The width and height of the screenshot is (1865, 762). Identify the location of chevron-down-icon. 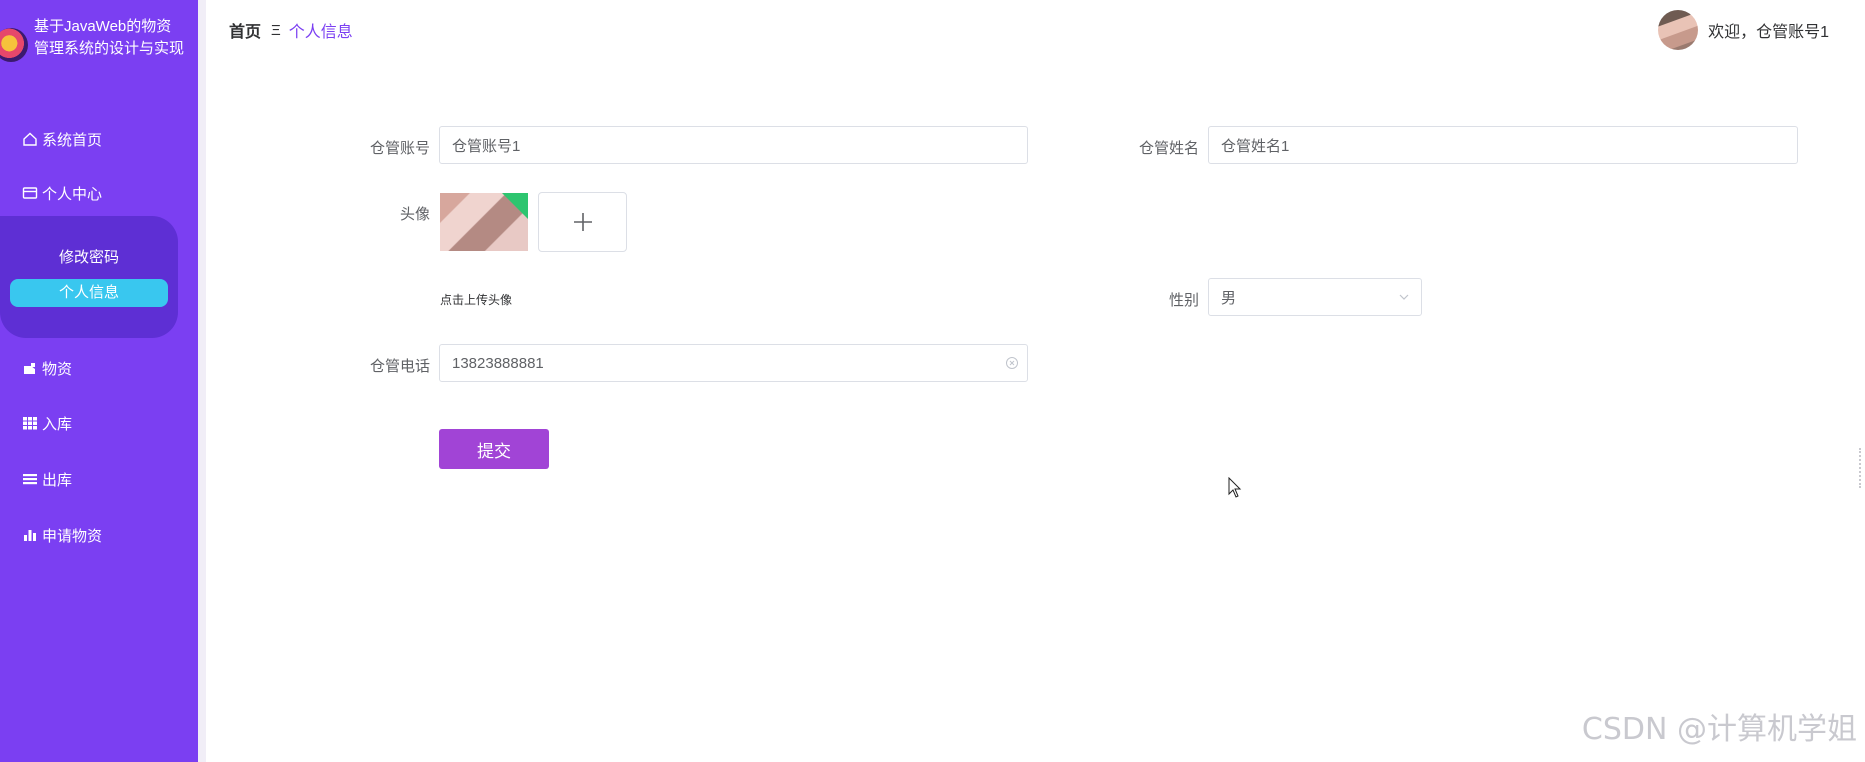
(1404, 297).